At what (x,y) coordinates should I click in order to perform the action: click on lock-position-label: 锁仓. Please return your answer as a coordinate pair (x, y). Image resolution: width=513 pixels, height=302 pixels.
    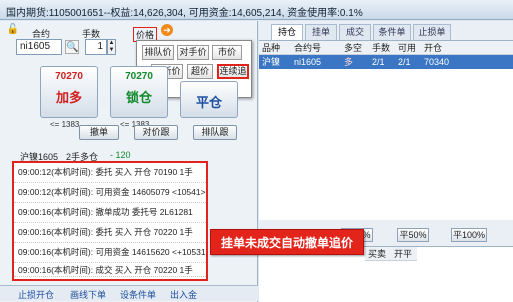
    Looking at the image, I should click on (138, 97).